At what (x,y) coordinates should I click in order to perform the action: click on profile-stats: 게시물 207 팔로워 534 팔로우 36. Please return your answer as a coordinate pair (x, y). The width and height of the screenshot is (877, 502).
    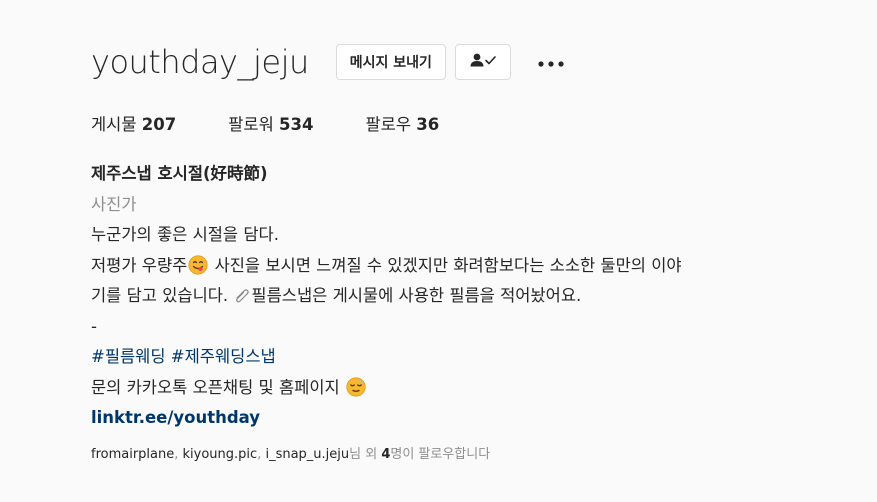
    Looking at the image, I should click on (291, 123).